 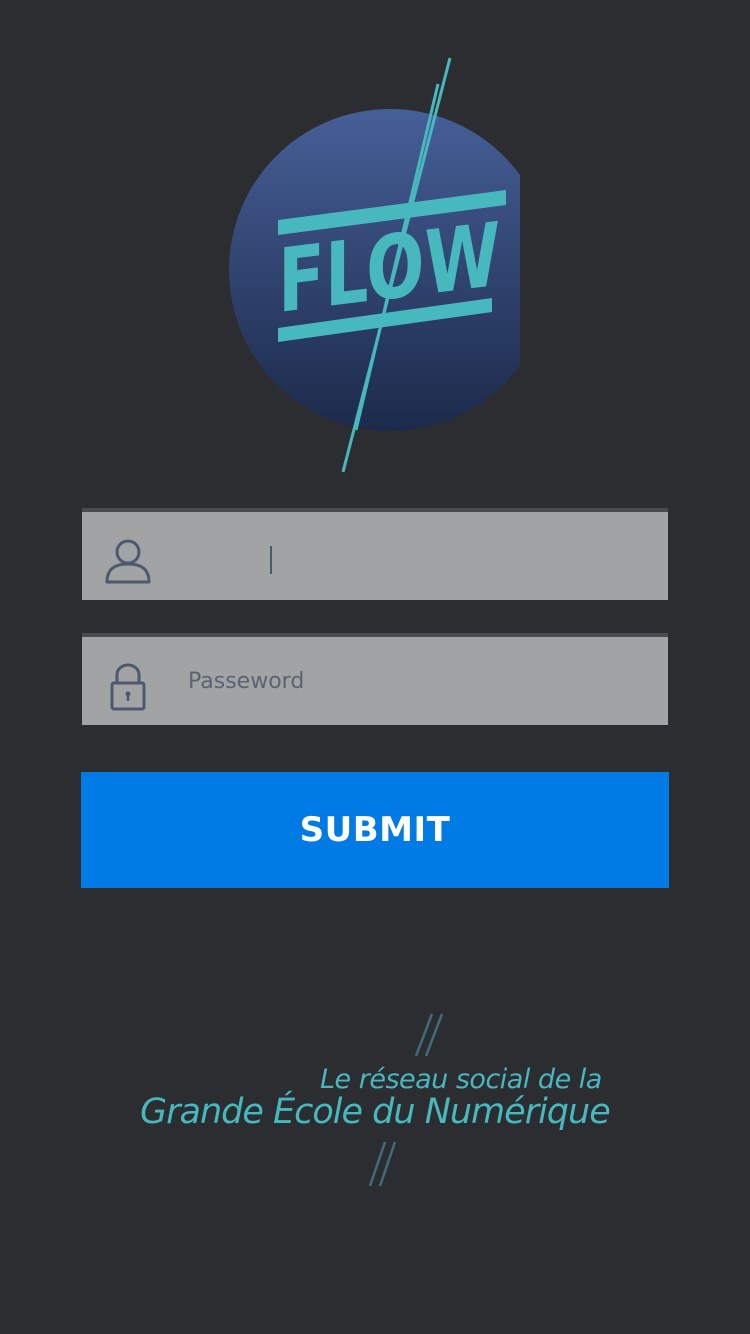 I want to click on tagline-line-2: Grande École du Numérique, so click(x=375, y=1112).